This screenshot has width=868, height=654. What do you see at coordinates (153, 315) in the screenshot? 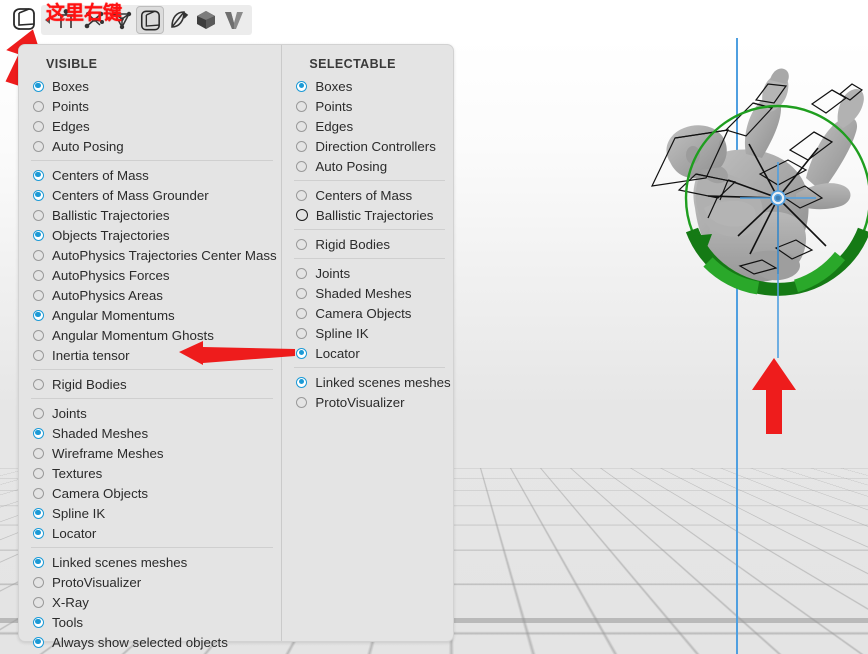
I see `option-row-angular-momentums: Angular Momentums` at bounding box center [153, 315].